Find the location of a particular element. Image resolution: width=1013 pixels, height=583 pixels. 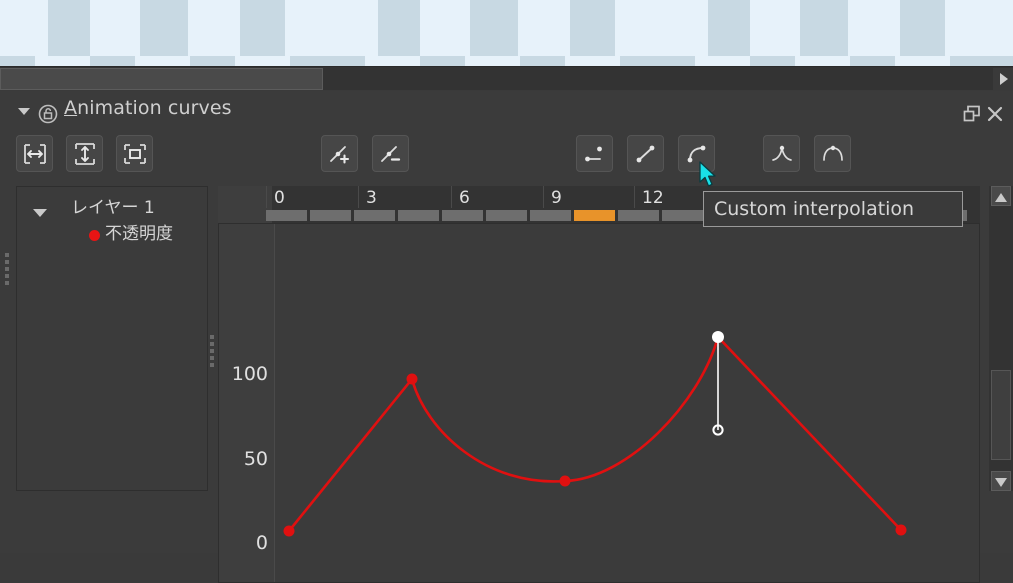

scroll-up-button is located at coordinates (1001, 196).